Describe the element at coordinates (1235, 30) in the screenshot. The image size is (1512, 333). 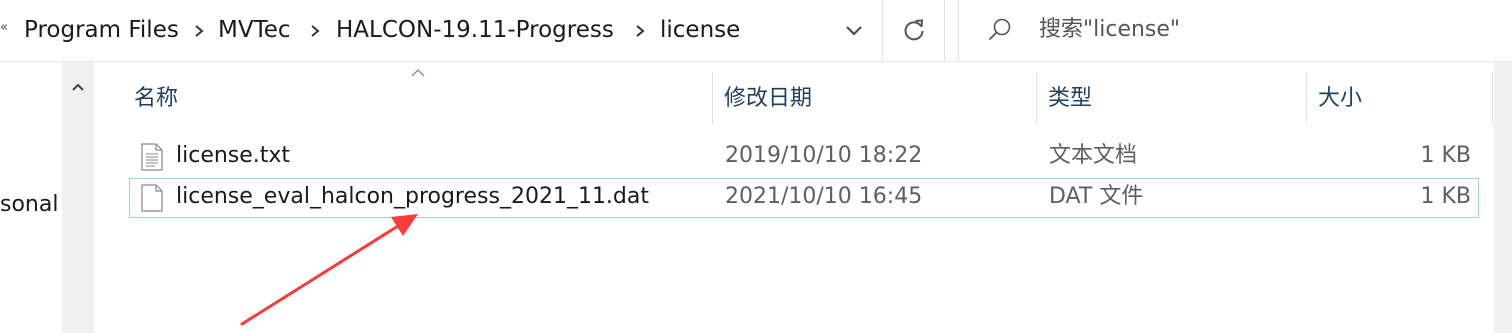
I see `search-box: 搜索"license"` at that location.